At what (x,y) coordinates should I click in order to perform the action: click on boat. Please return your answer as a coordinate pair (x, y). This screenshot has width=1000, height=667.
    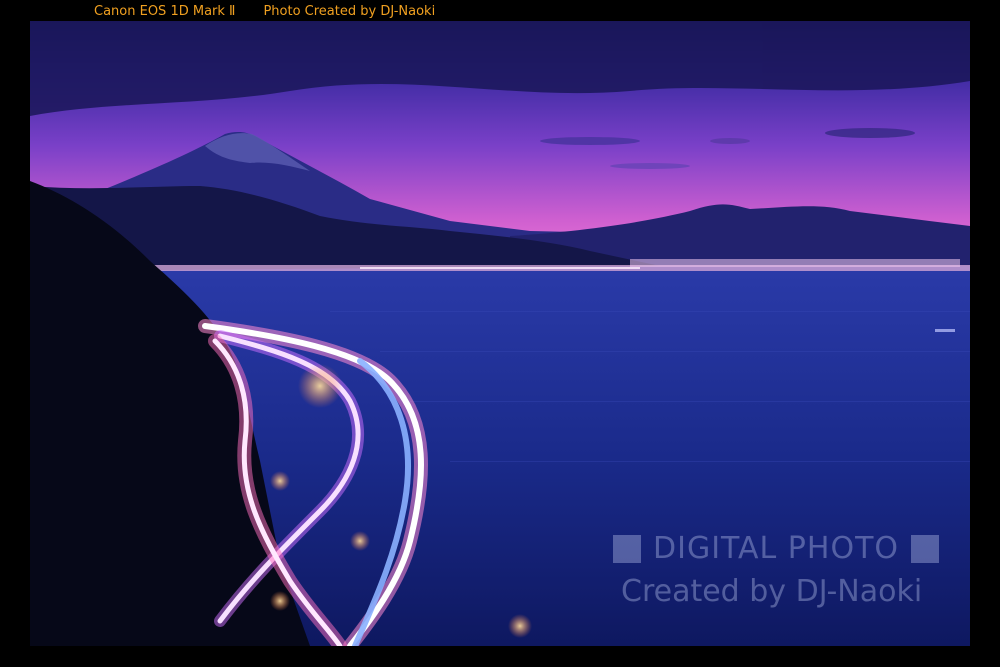
    Looking at the image, I should click on (945, 330).